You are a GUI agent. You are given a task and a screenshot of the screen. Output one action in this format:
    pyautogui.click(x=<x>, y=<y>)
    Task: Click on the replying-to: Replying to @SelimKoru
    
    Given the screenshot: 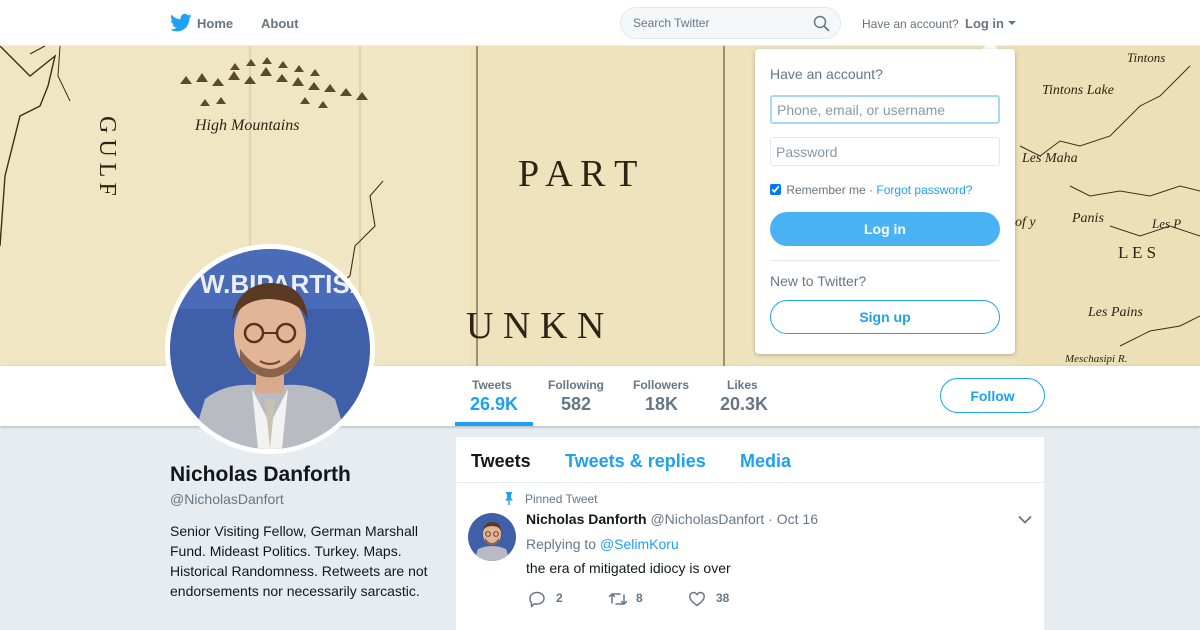 What is the action you would take?
    pyautogui.click(x=602, y=544)
    